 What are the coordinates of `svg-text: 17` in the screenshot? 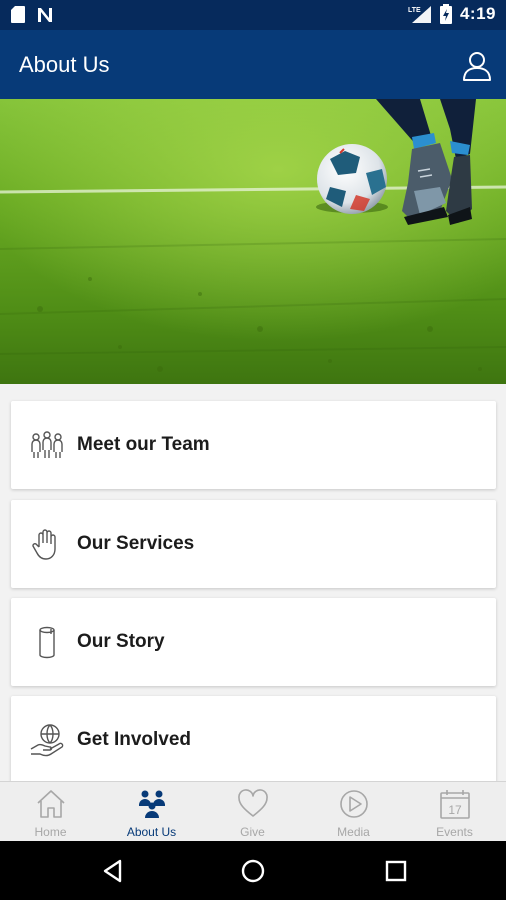 It's located at (455, 810).